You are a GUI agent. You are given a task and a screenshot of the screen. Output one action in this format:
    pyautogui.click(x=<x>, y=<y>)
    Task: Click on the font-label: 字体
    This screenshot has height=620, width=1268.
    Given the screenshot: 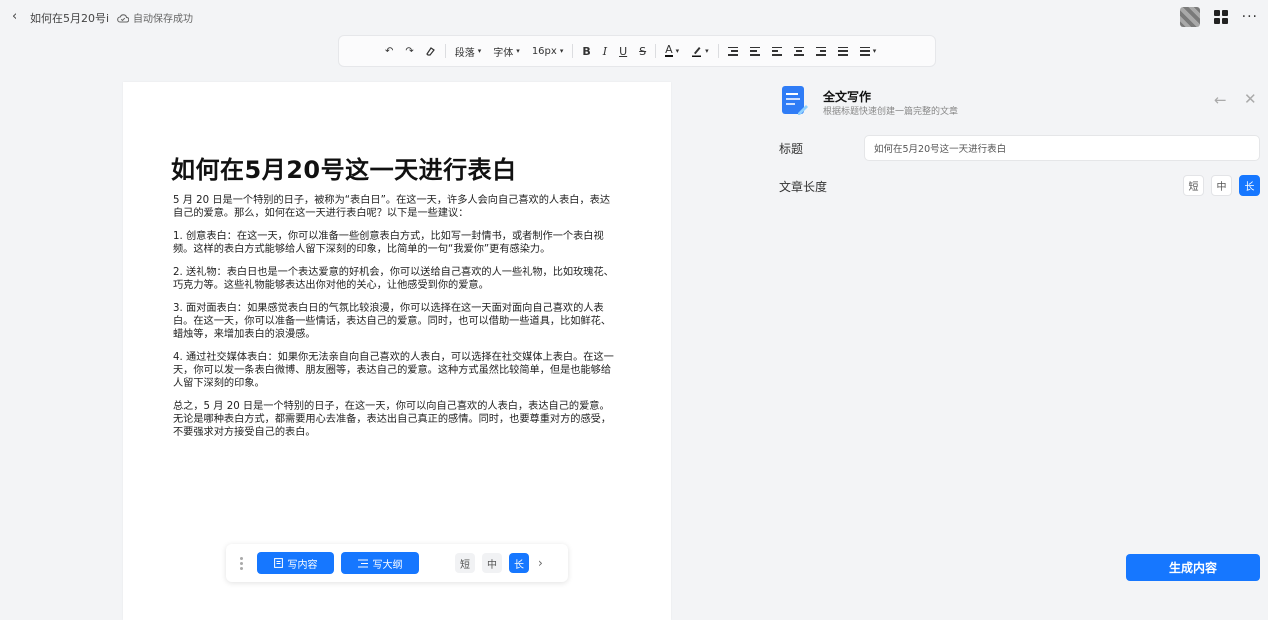 What is the action you would take?
    pyautogui.click(x=503, y=53)
    